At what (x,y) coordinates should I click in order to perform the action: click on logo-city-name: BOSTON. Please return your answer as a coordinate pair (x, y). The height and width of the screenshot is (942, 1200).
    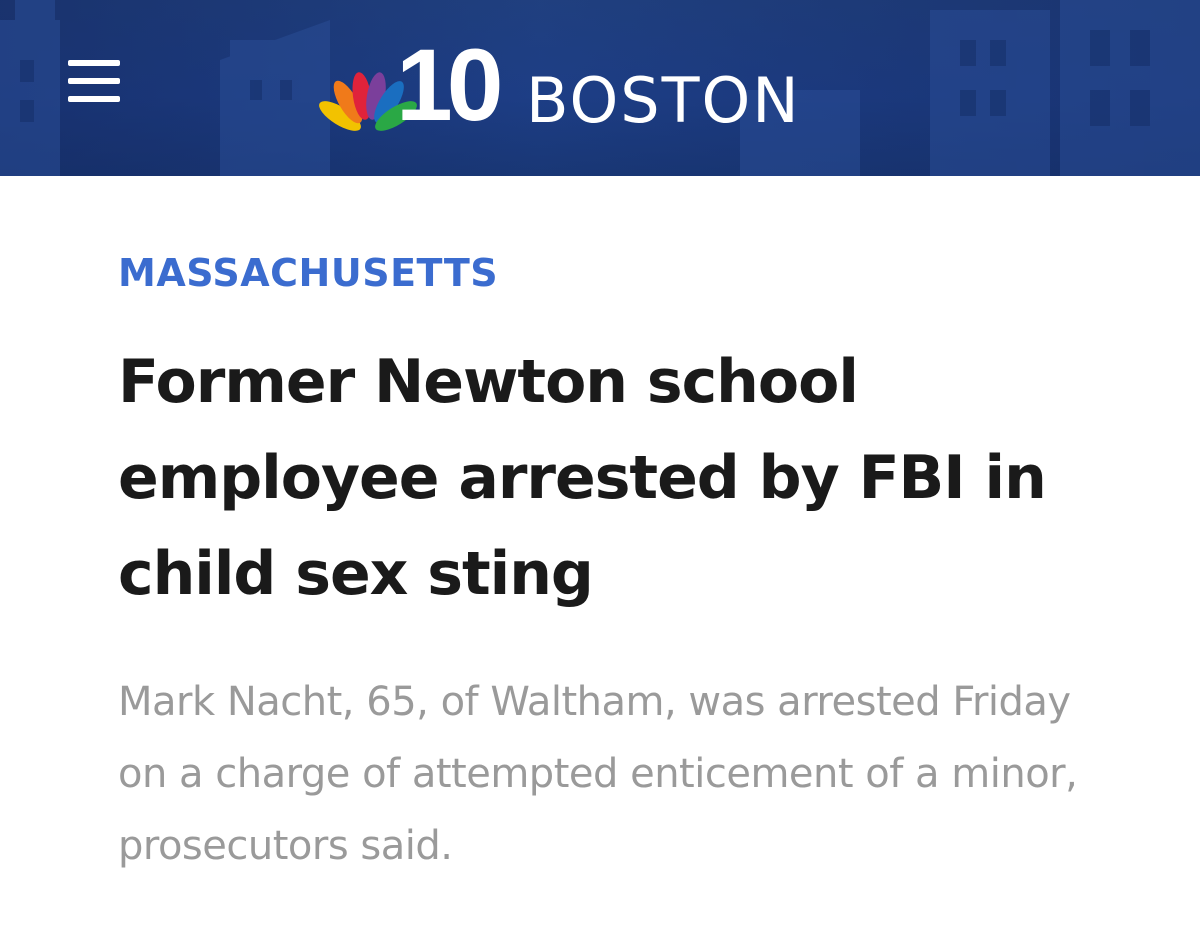
    Looking at the image, I should click on (663, 100).